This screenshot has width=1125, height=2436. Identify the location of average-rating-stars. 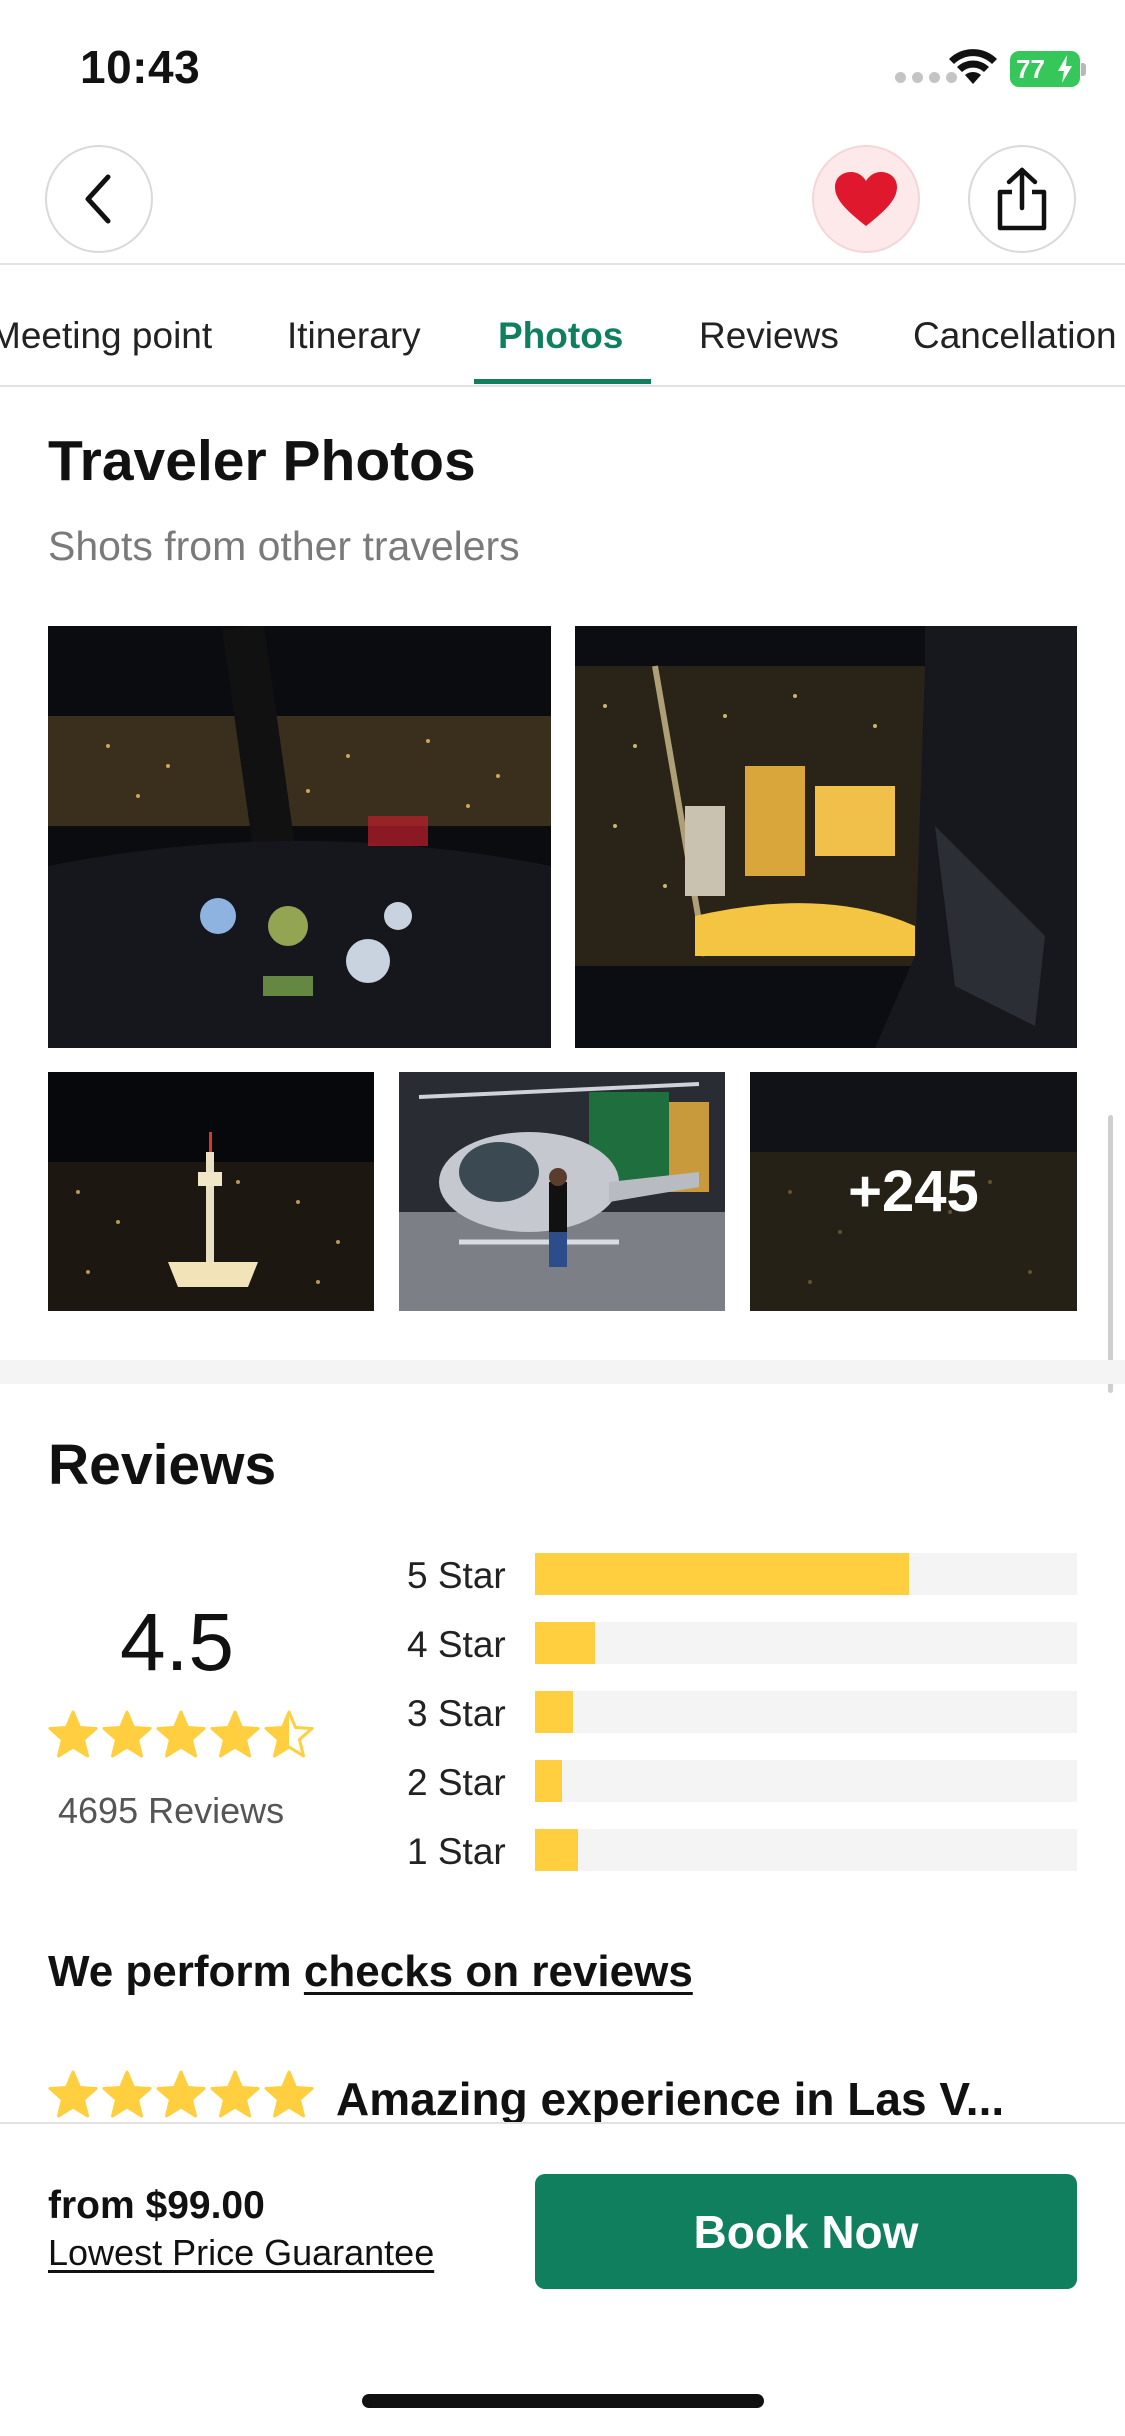
(181, 1734).